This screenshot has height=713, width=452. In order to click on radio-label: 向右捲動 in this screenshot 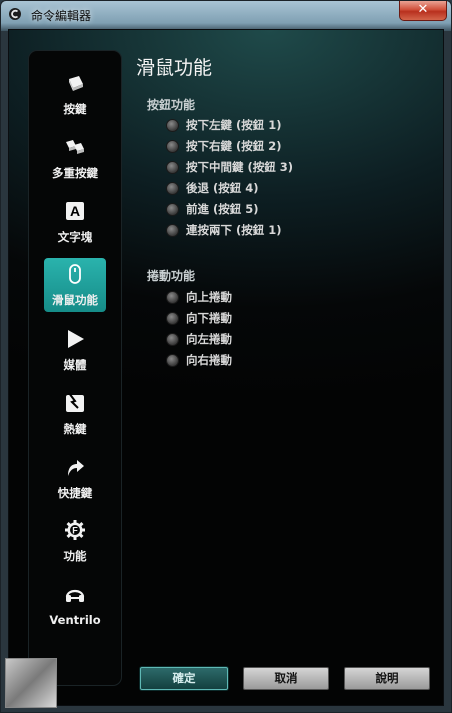, I will do `click(209, 360)`.